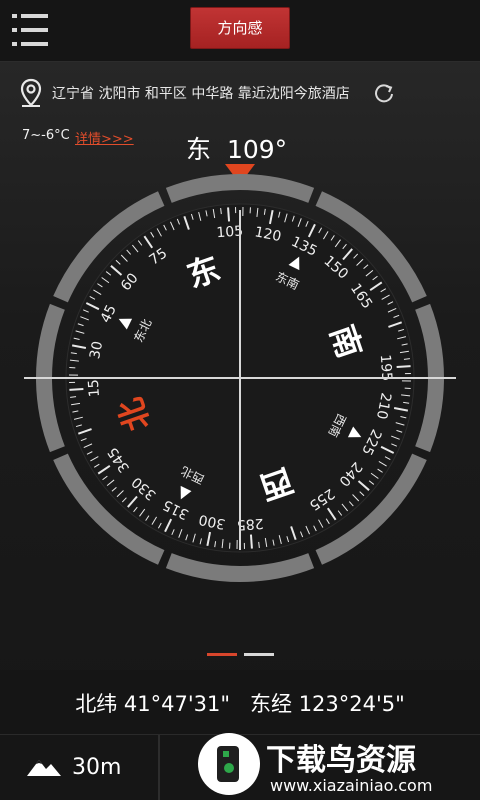 This screenshot has height=800, width=480. I want to click on temperature-text: 7~-6°C, so click(46, 135).